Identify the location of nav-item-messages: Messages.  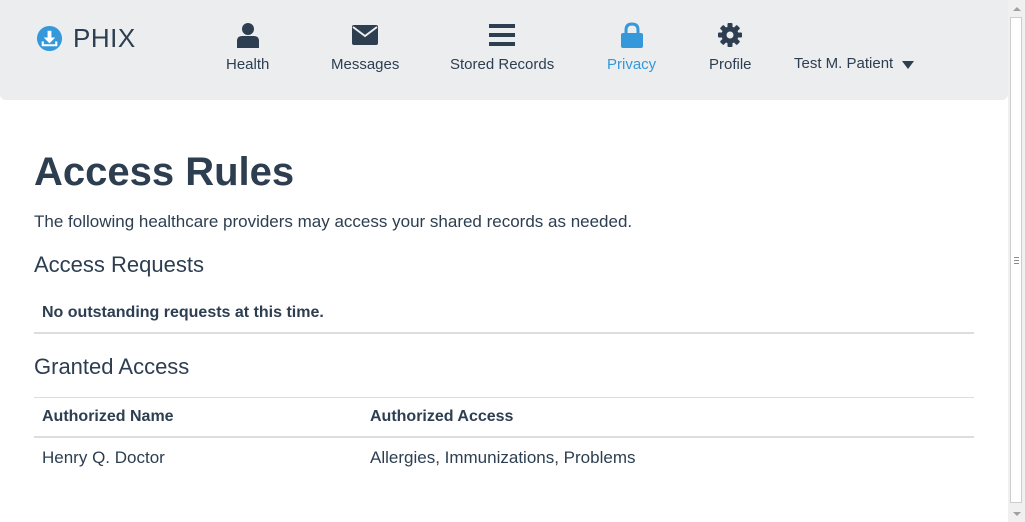
(365, 50).